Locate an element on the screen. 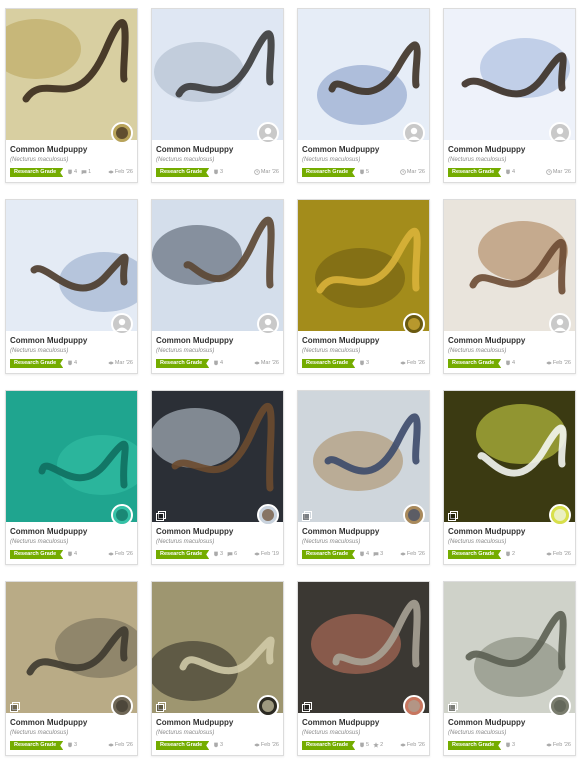 Image resolution: width=579 pixels, height=762 pixels. observation-stats: 3 is located at coordinates (218, 745).